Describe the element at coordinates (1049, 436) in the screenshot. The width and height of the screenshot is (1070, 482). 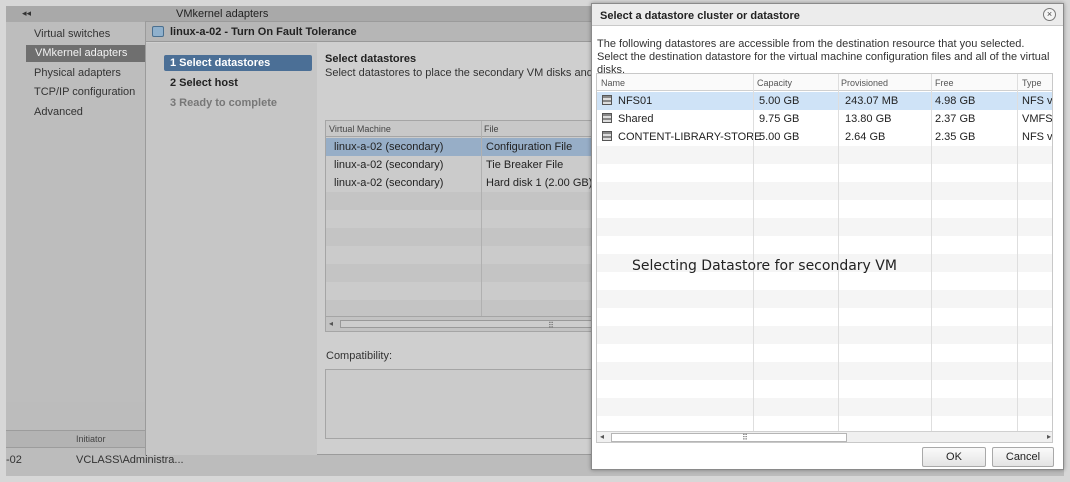
I see `scroll-right-icon: ▸` at that location.